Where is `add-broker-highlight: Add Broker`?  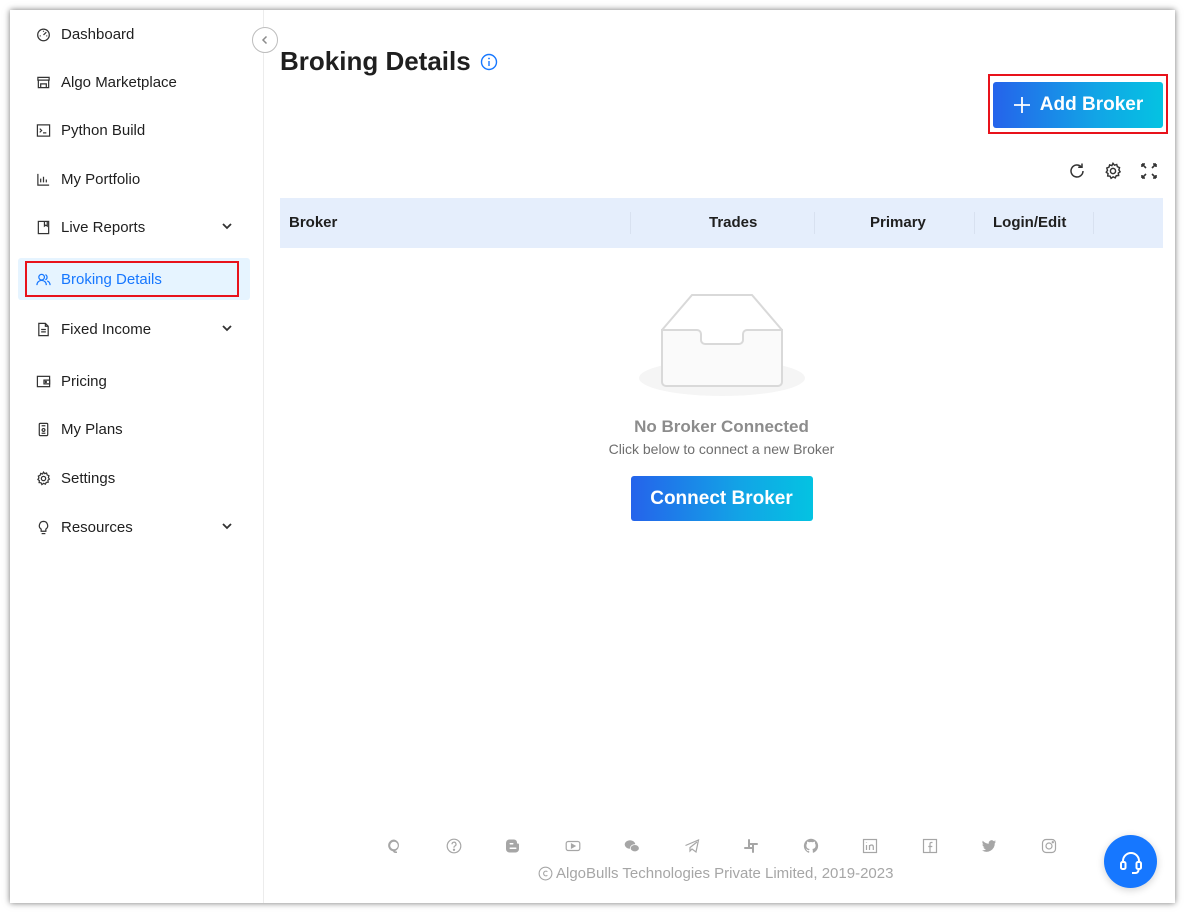
add-broker-highlight: Add Broker is located at coordinates (1078, 104).